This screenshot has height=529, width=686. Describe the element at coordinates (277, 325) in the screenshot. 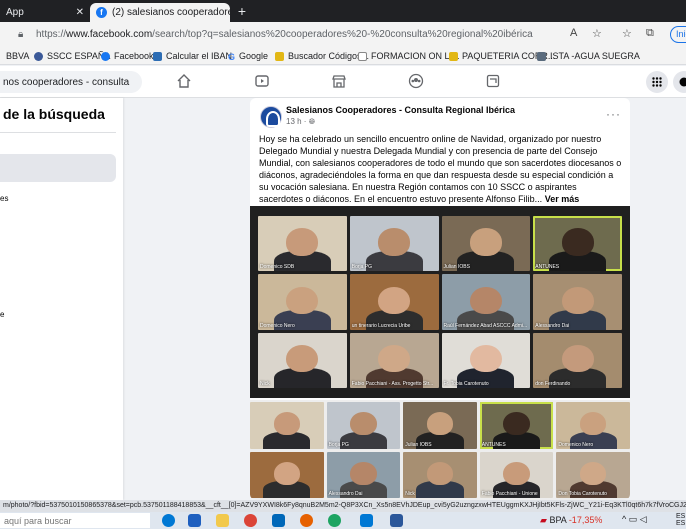

I see `participant-name: Domenico Nero` at that location.